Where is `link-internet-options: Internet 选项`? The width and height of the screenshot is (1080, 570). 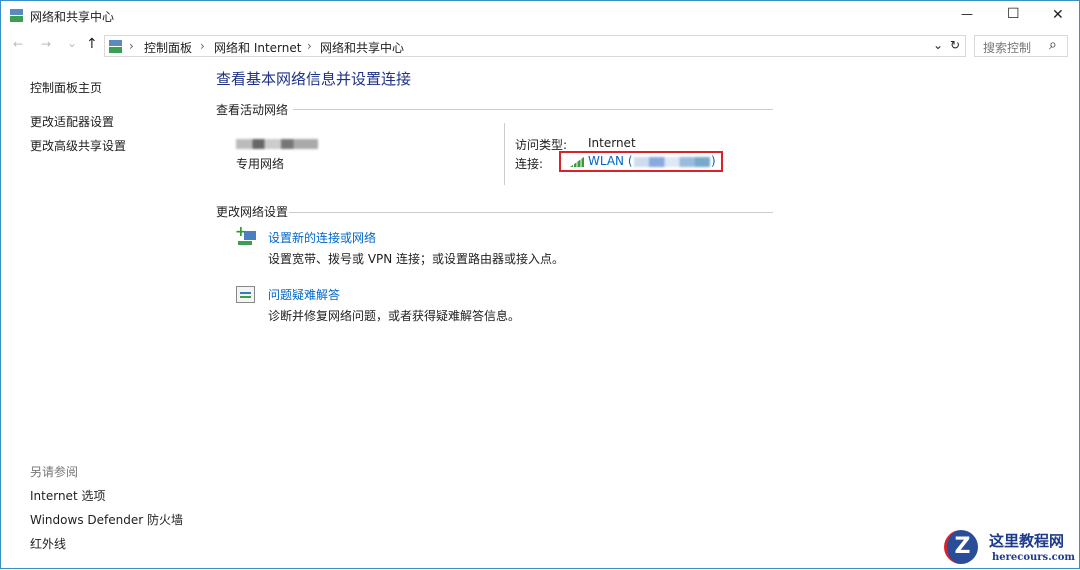
link-internet-options: Internet 选项 is located at coordinates (67, 495).